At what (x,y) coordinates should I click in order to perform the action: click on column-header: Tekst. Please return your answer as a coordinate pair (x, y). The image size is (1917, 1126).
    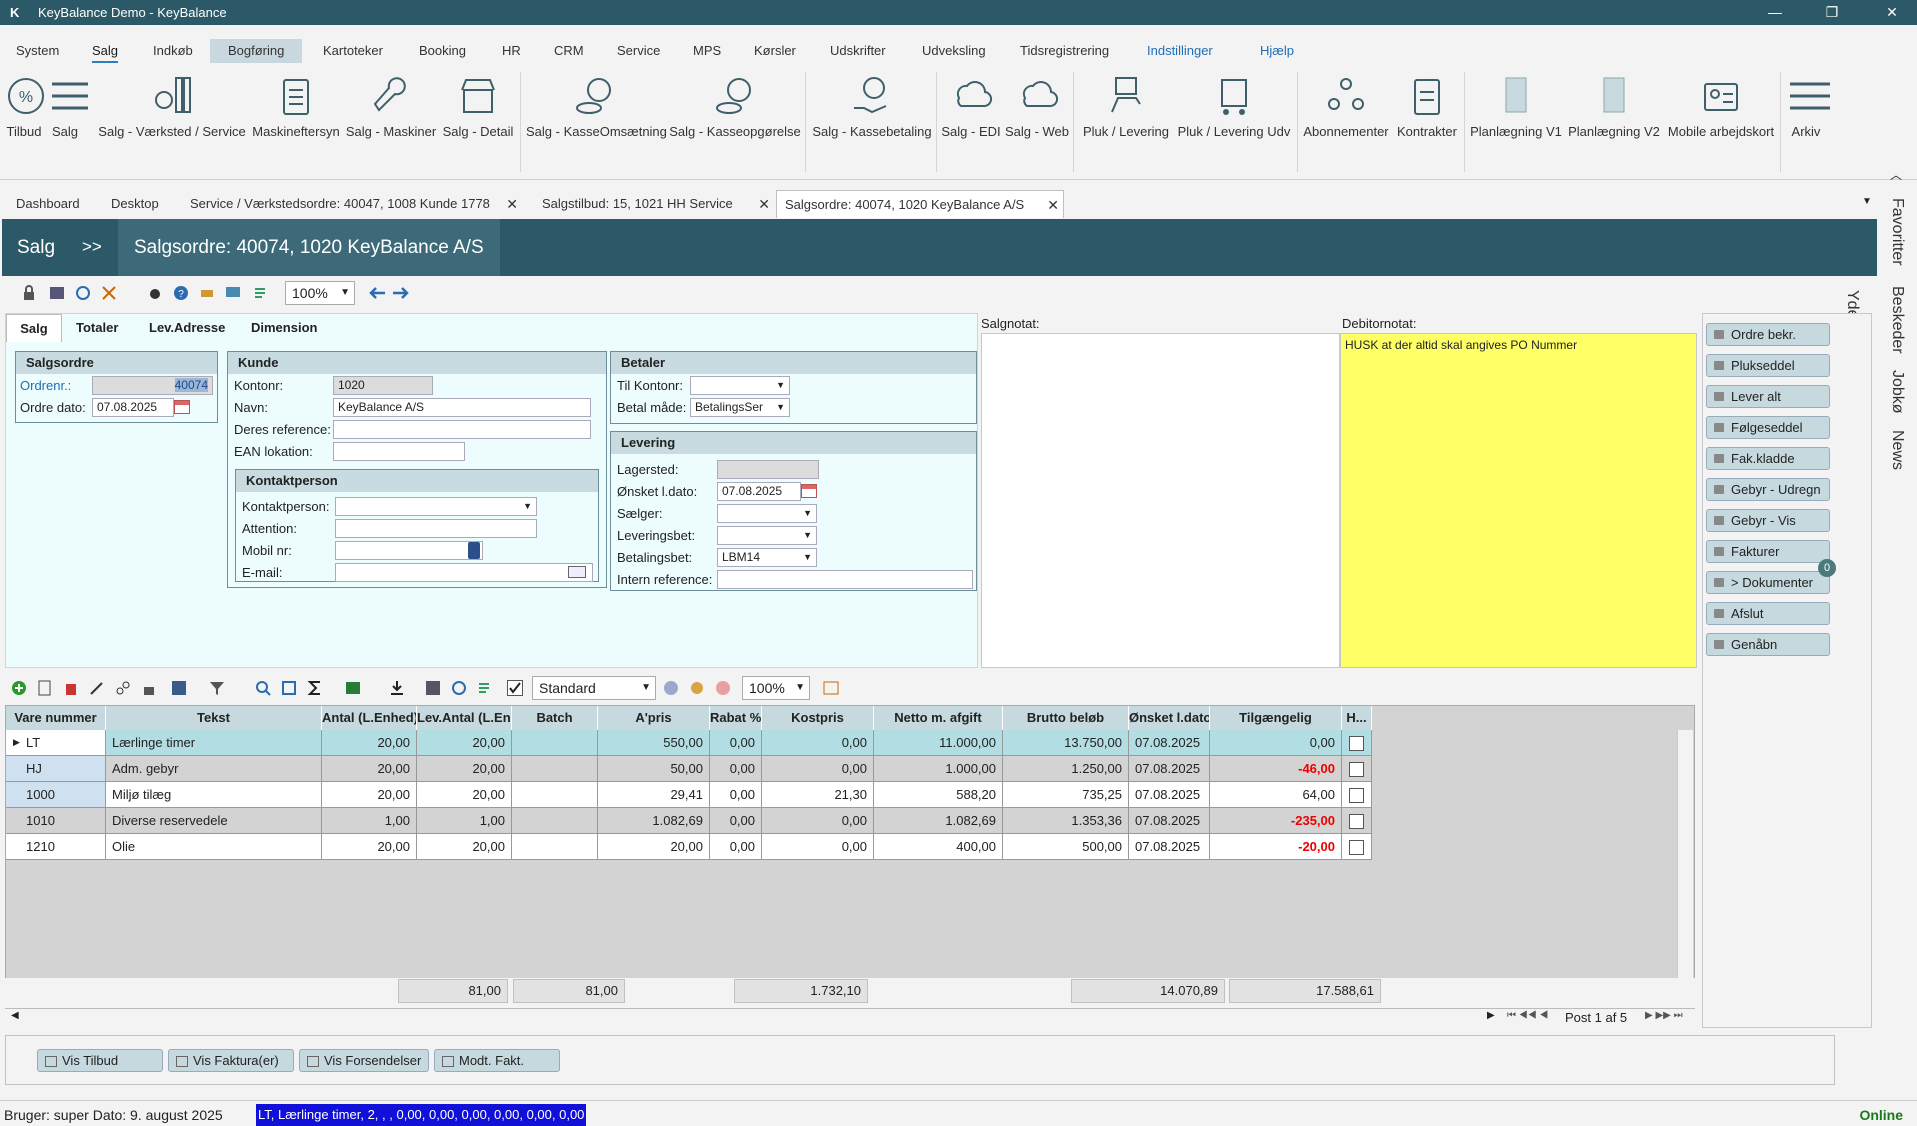
    Looking at the image, I should click on (214, 718).